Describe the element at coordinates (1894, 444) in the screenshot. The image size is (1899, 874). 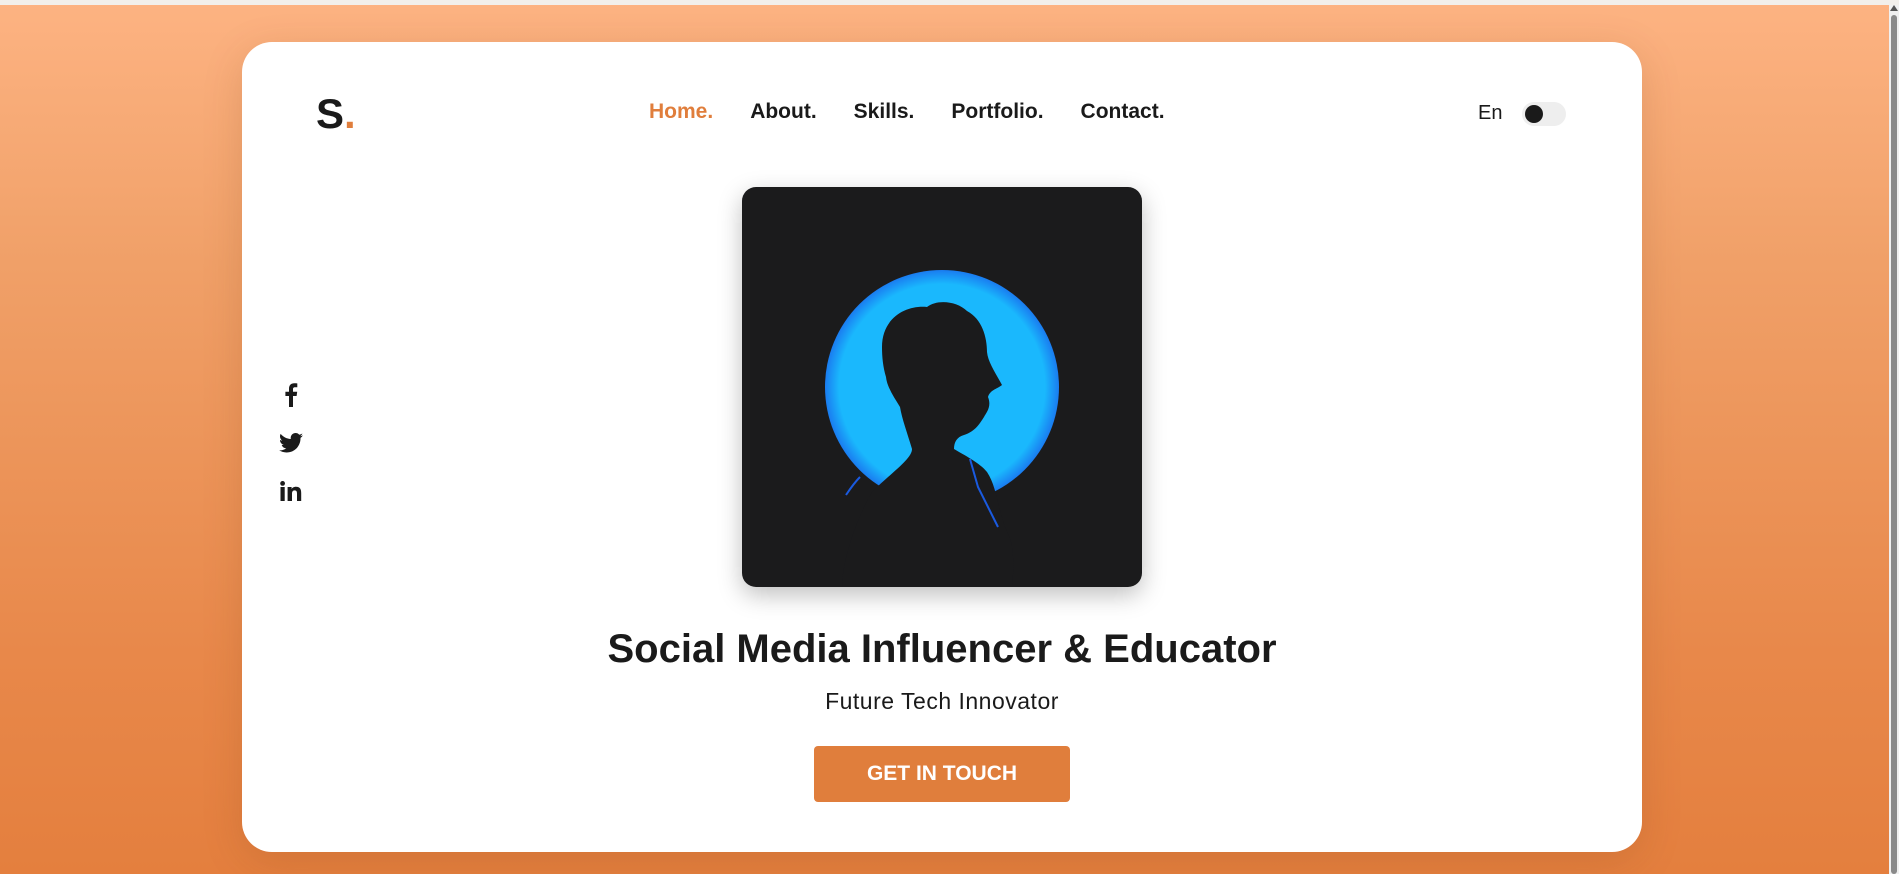
I see `scroll-thumb` at that location.